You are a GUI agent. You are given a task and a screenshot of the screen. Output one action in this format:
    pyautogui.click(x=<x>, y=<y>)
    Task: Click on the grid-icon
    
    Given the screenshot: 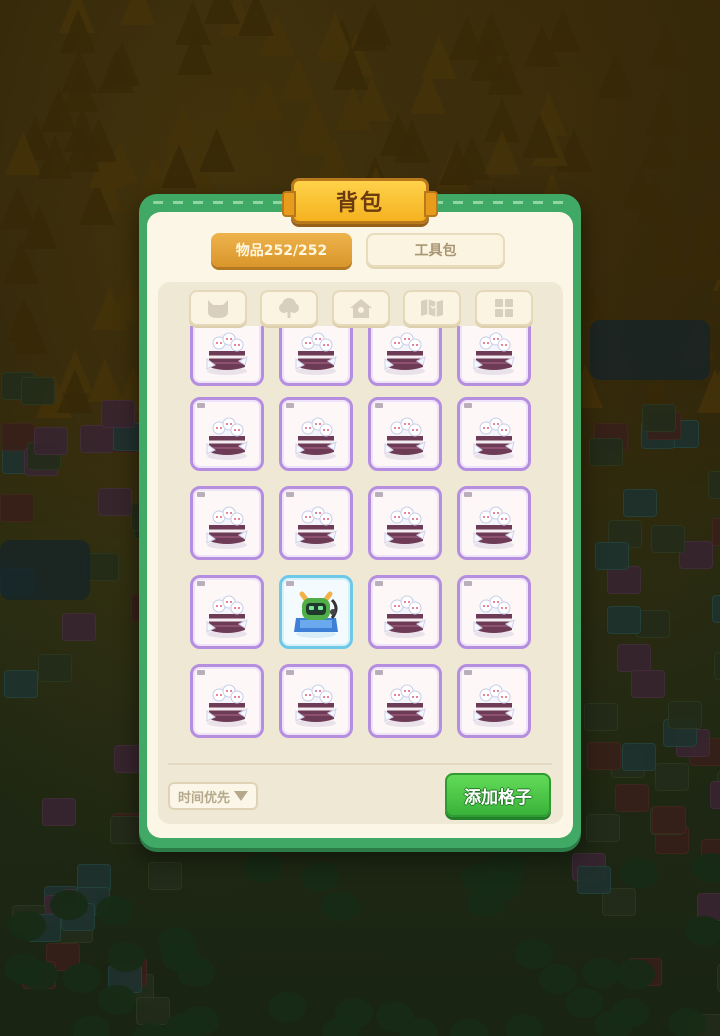 What is the action you would take?
    pyautogui.click(x=504, y=308)
    